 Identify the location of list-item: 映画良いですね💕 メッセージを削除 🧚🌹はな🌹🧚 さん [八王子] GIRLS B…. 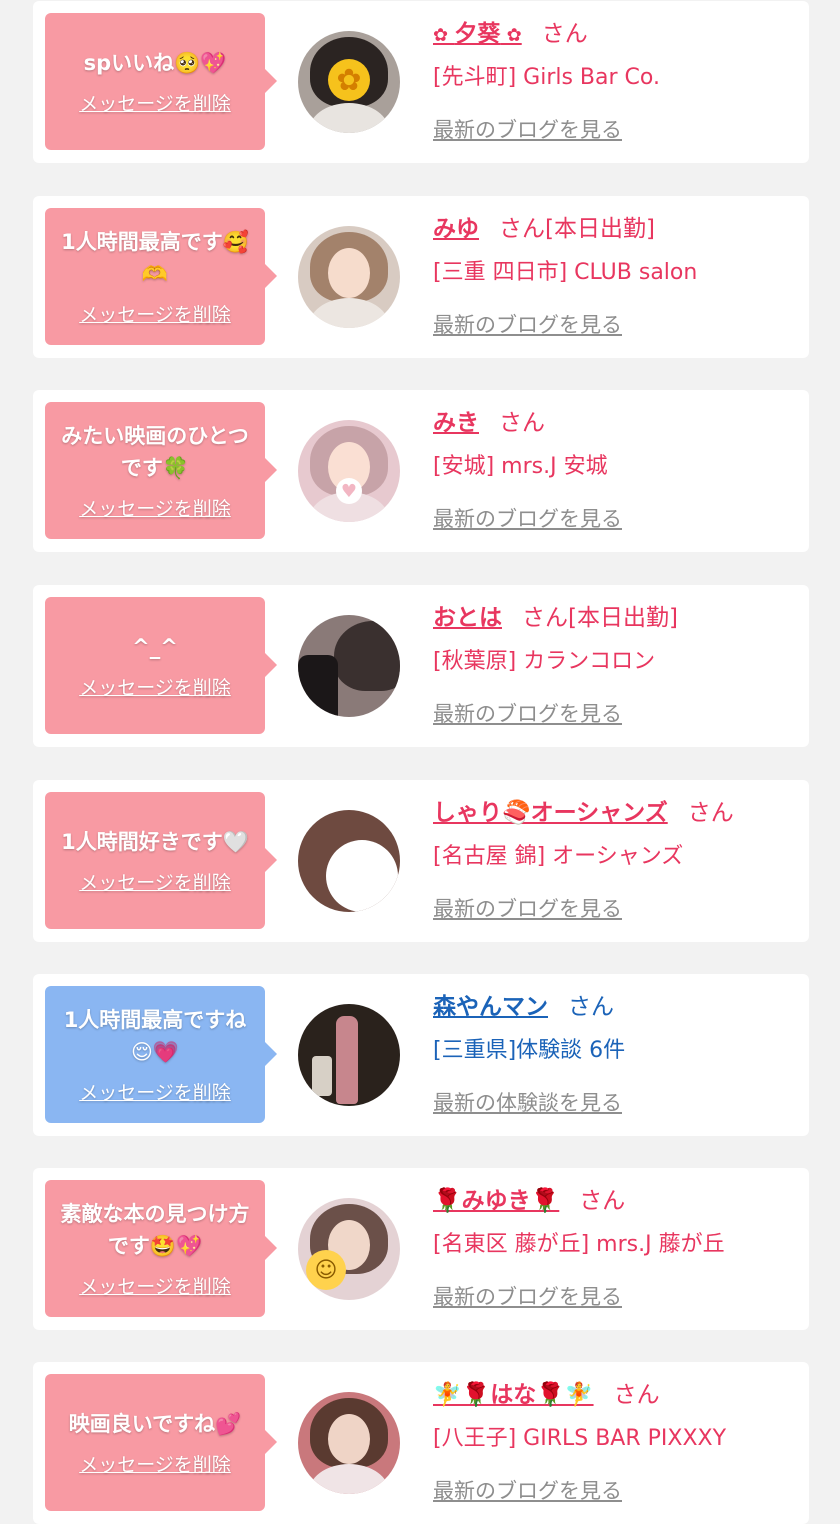
(421, 1443).